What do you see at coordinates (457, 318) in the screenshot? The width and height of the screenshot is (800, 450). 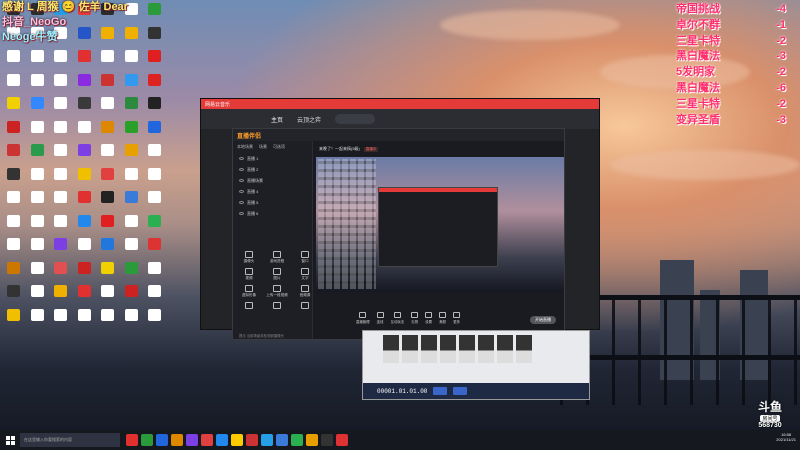 I see `toolbar-button: 更多` at bounding box center [457, 318].